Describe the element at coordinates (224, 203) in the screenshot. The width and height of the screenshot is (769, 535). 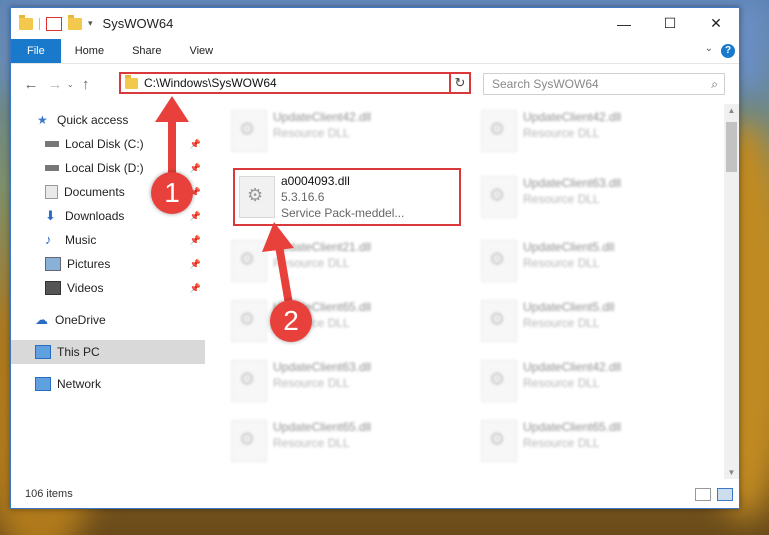
I see `annotation-arrows` at that location.